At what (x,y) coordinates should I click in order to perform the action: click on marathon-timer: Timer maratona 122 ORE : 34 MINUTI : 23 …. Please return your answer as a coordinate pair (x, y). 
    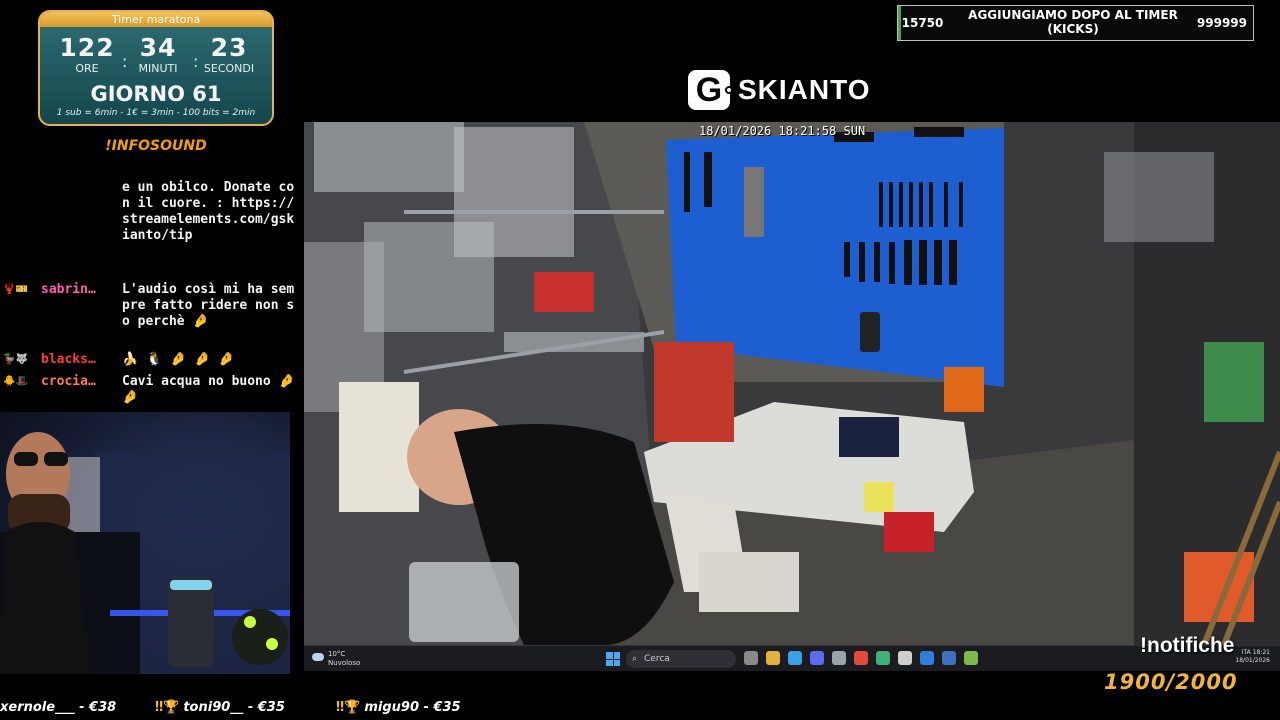
    Looking at the image, I should click on (156, 68).